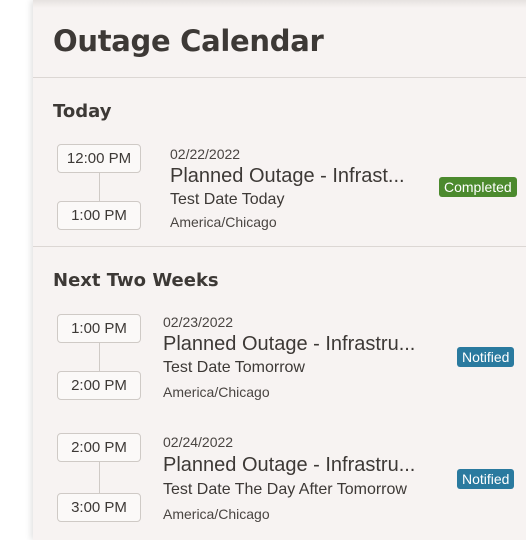 The width and height of the screenshot is (526, 540). Describe the element at coordinates (279, 4) in the screenshot. I see `panel-top-shadow` at that location.